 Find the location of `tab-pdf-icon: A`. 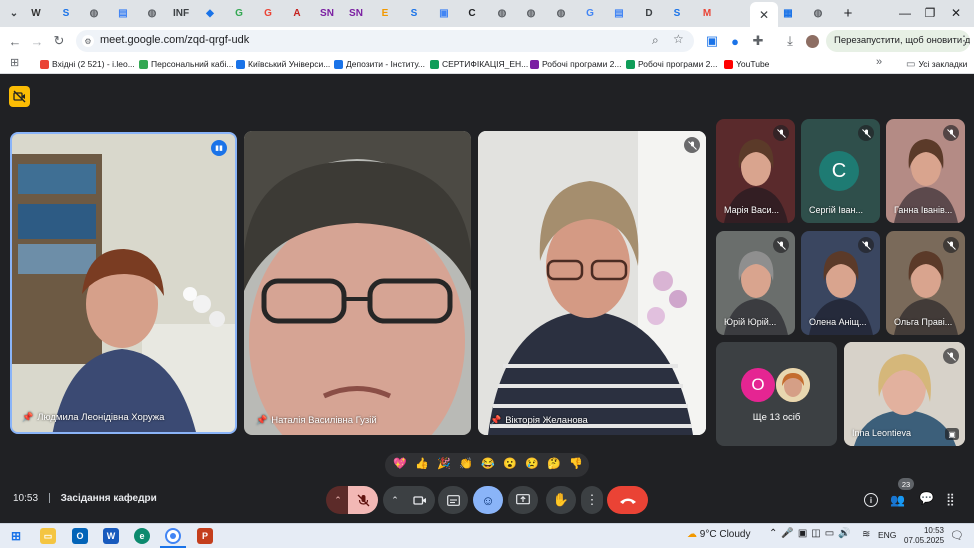

tab-pdf-icon: A is located at coordinates (297, 13).